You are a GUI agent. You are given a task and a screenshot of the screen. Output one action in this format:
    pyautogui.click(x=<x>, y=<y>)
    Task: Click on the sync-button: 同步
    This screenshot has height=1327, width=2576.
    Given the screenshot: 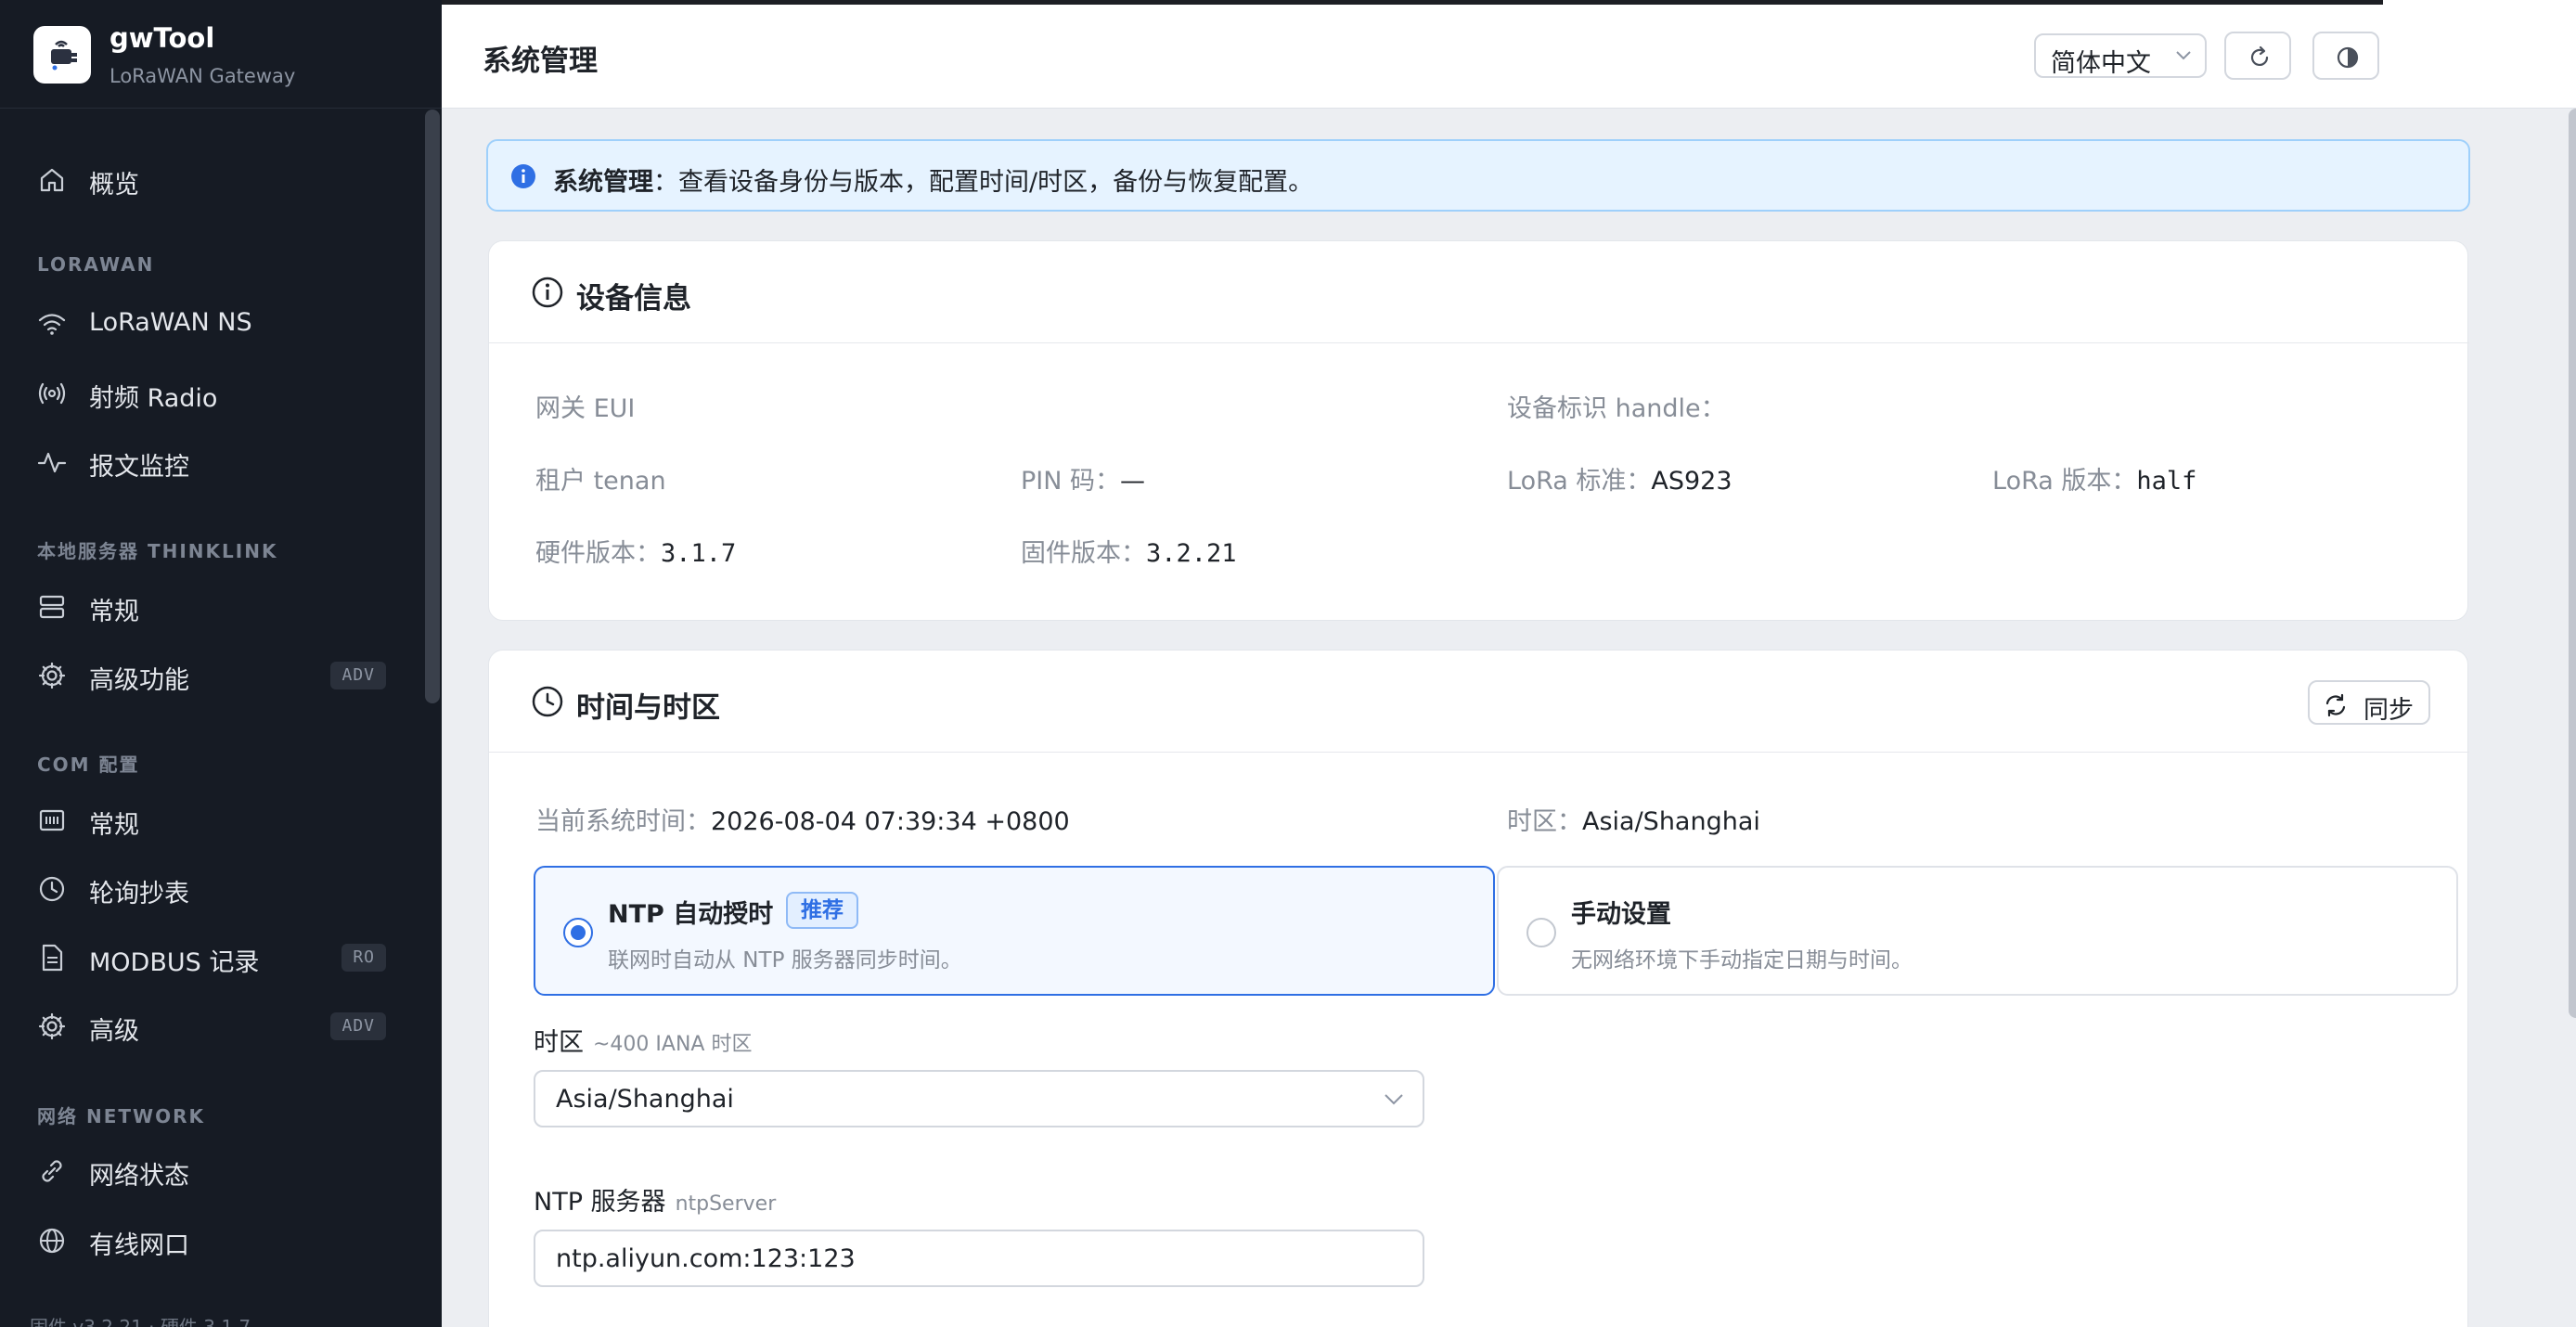 What is the action you would take?
    pyautogui.click(x=2369, y=702)
    